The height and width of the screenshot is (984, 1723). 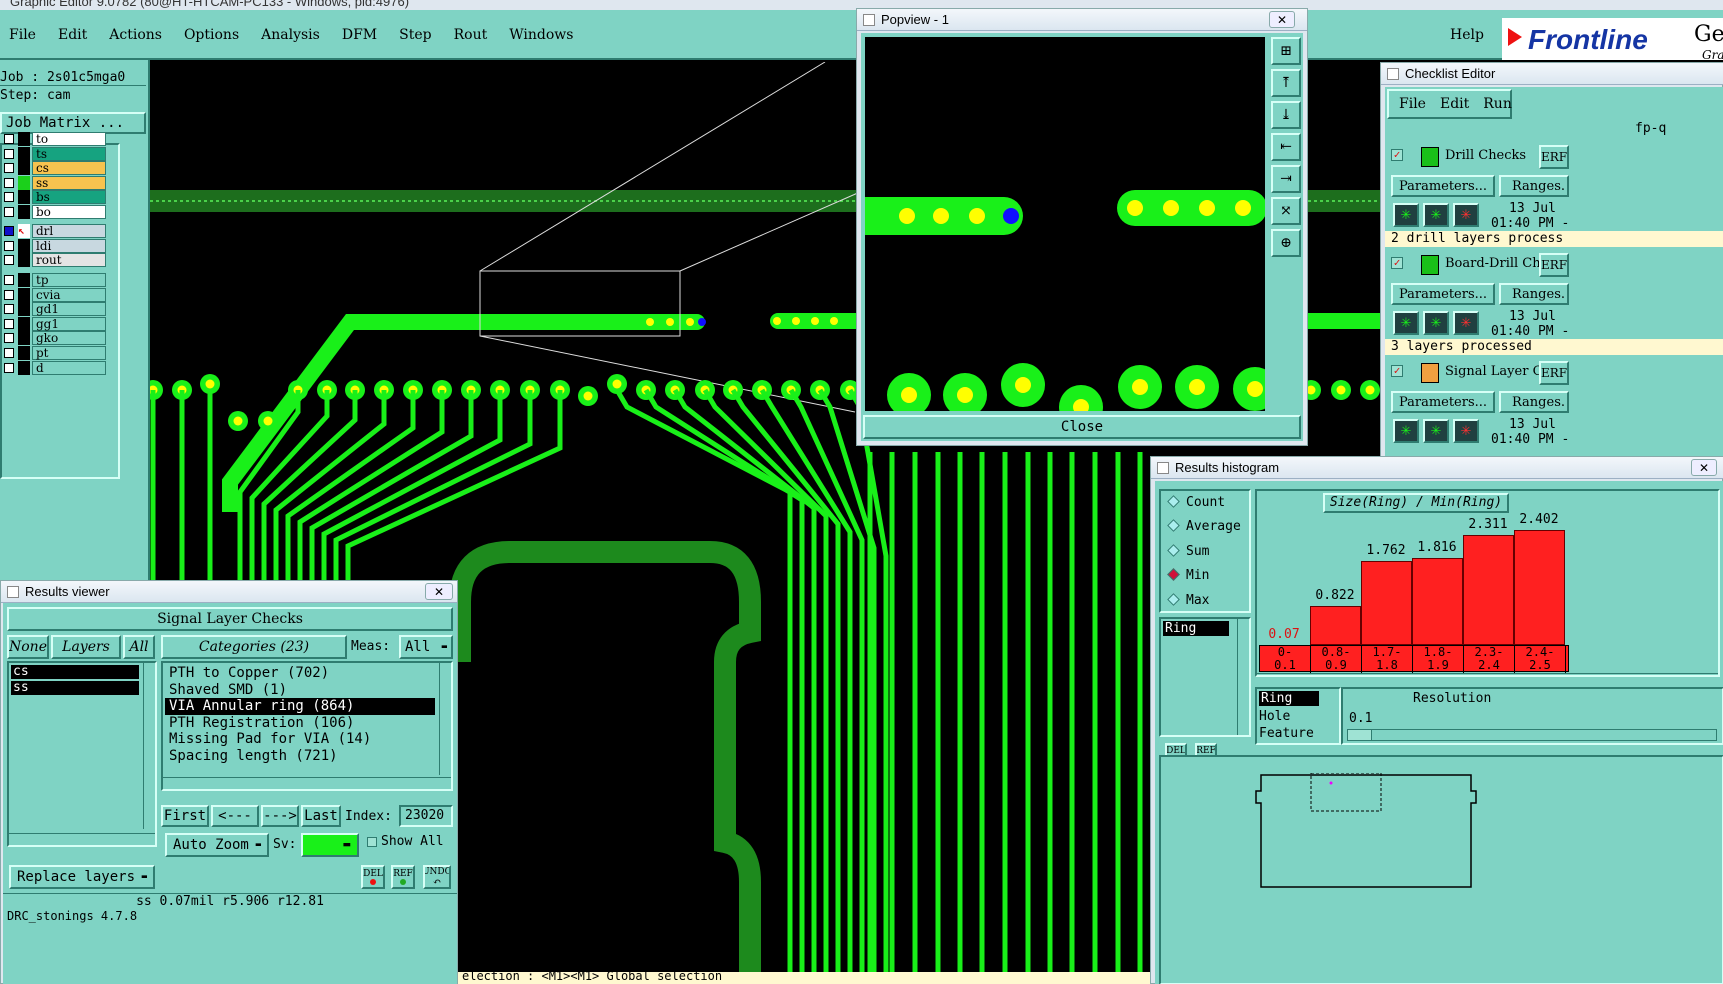 I want to click on layer-row: cs, so click(x=54, y=168).